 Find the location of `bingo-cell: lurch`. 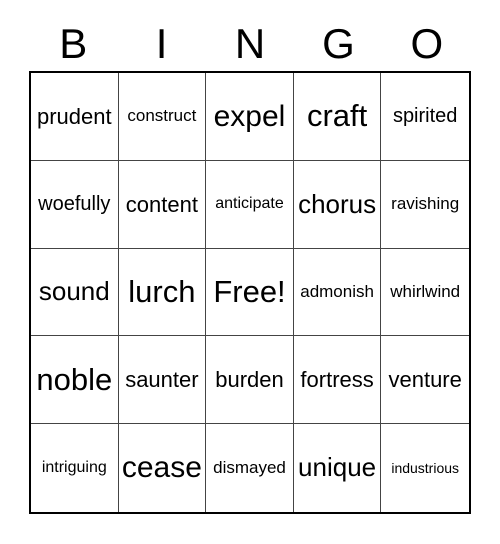

bingo-cell: lurch is located at coordinates (162, 292).